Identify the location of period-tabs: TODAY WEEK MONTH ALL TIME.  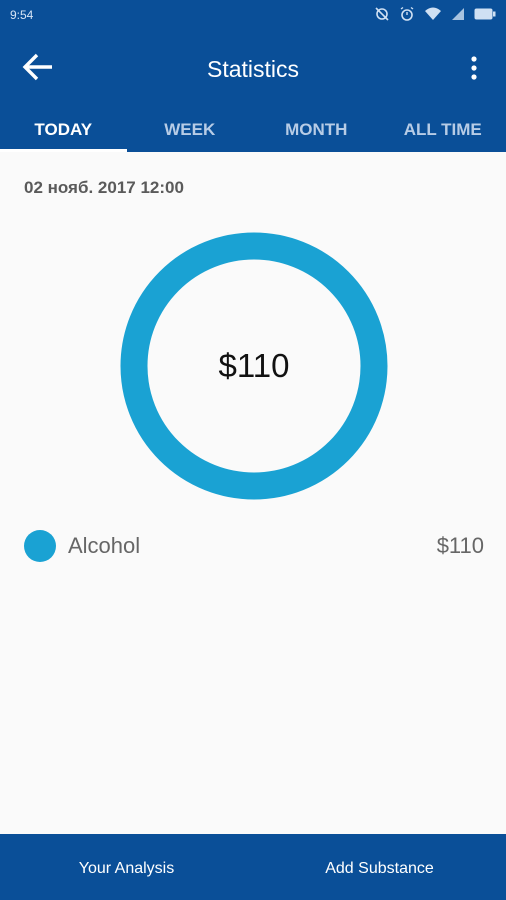
(253, 130).